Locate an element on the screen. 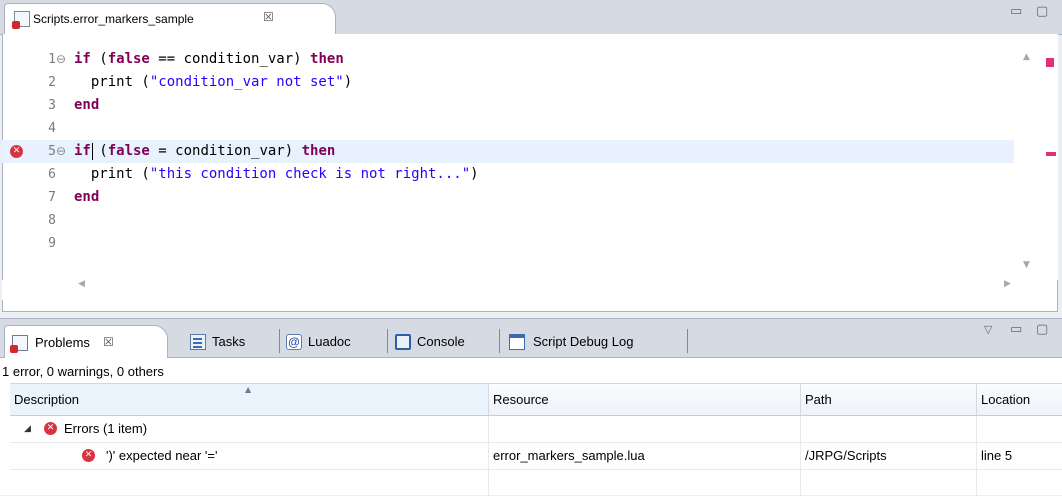  text-cursor is located at coordinates (92, 151).